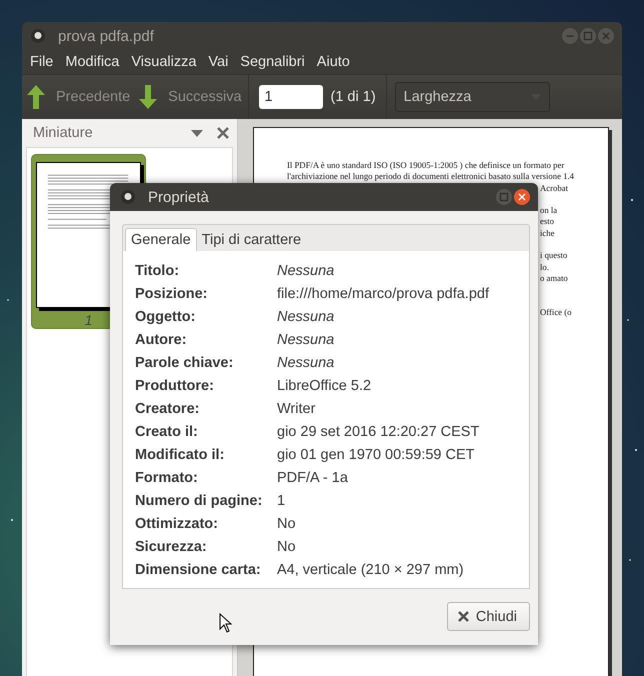 The image size is (644, 676). Describe the element at coordinates (175, 386) in the screenshot. I see `property-label: Produttore:` at that location.